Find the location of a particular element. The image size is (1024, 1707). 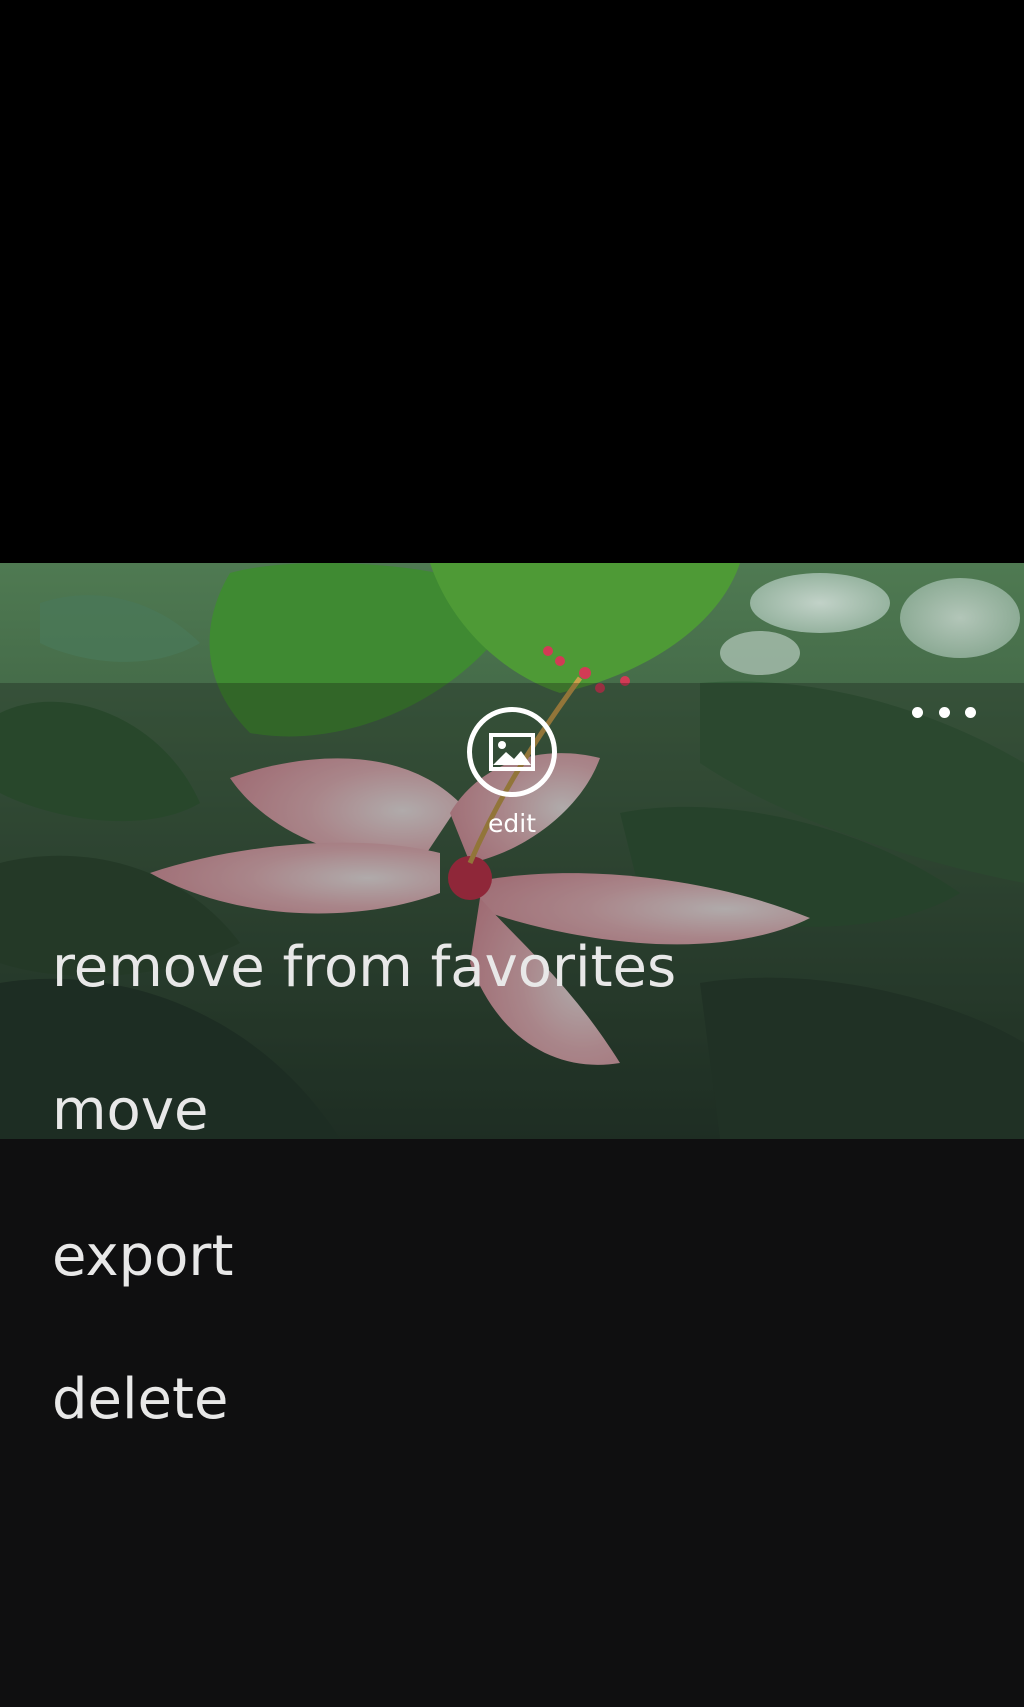

edit-label: edit is located at coordinates (512, 823).